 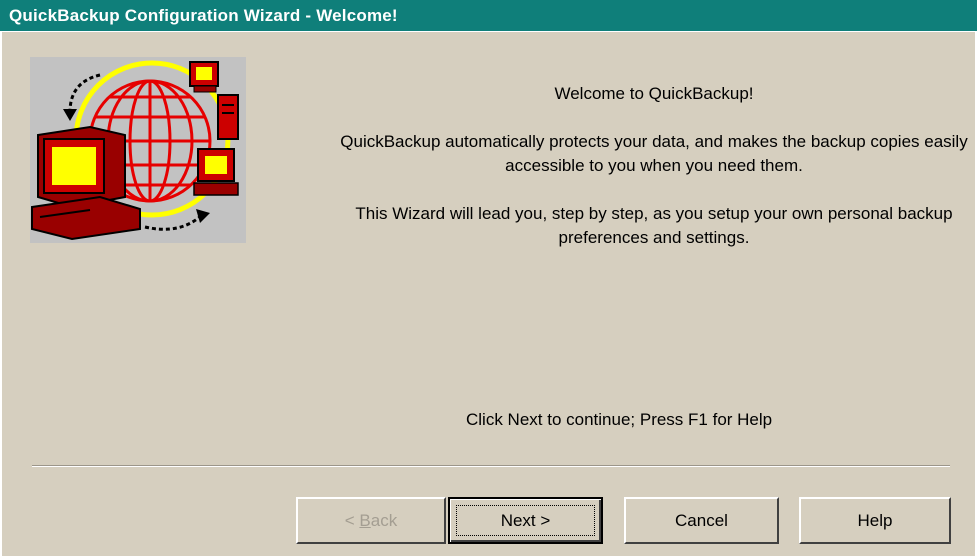 What do you see at coordinates (384, 520) in the screenshot?
I see `back-button-rest: ack` at bounding box center [384, 520].